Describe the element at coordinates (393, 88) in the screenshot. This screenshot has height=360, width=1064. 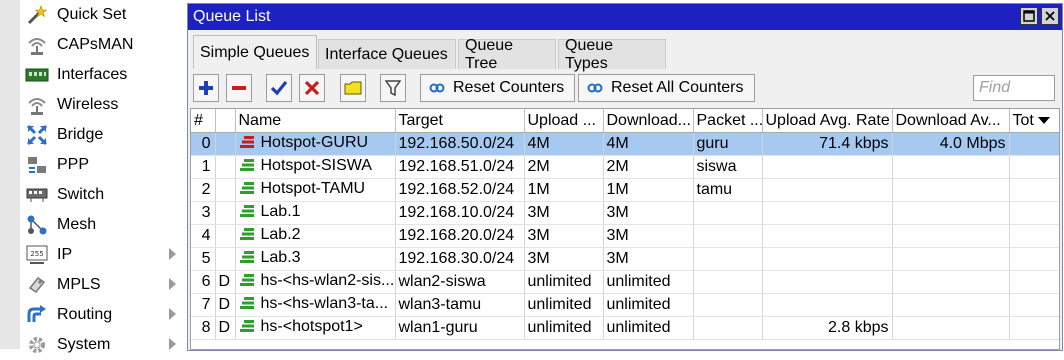
I see `filter-button` at that location.